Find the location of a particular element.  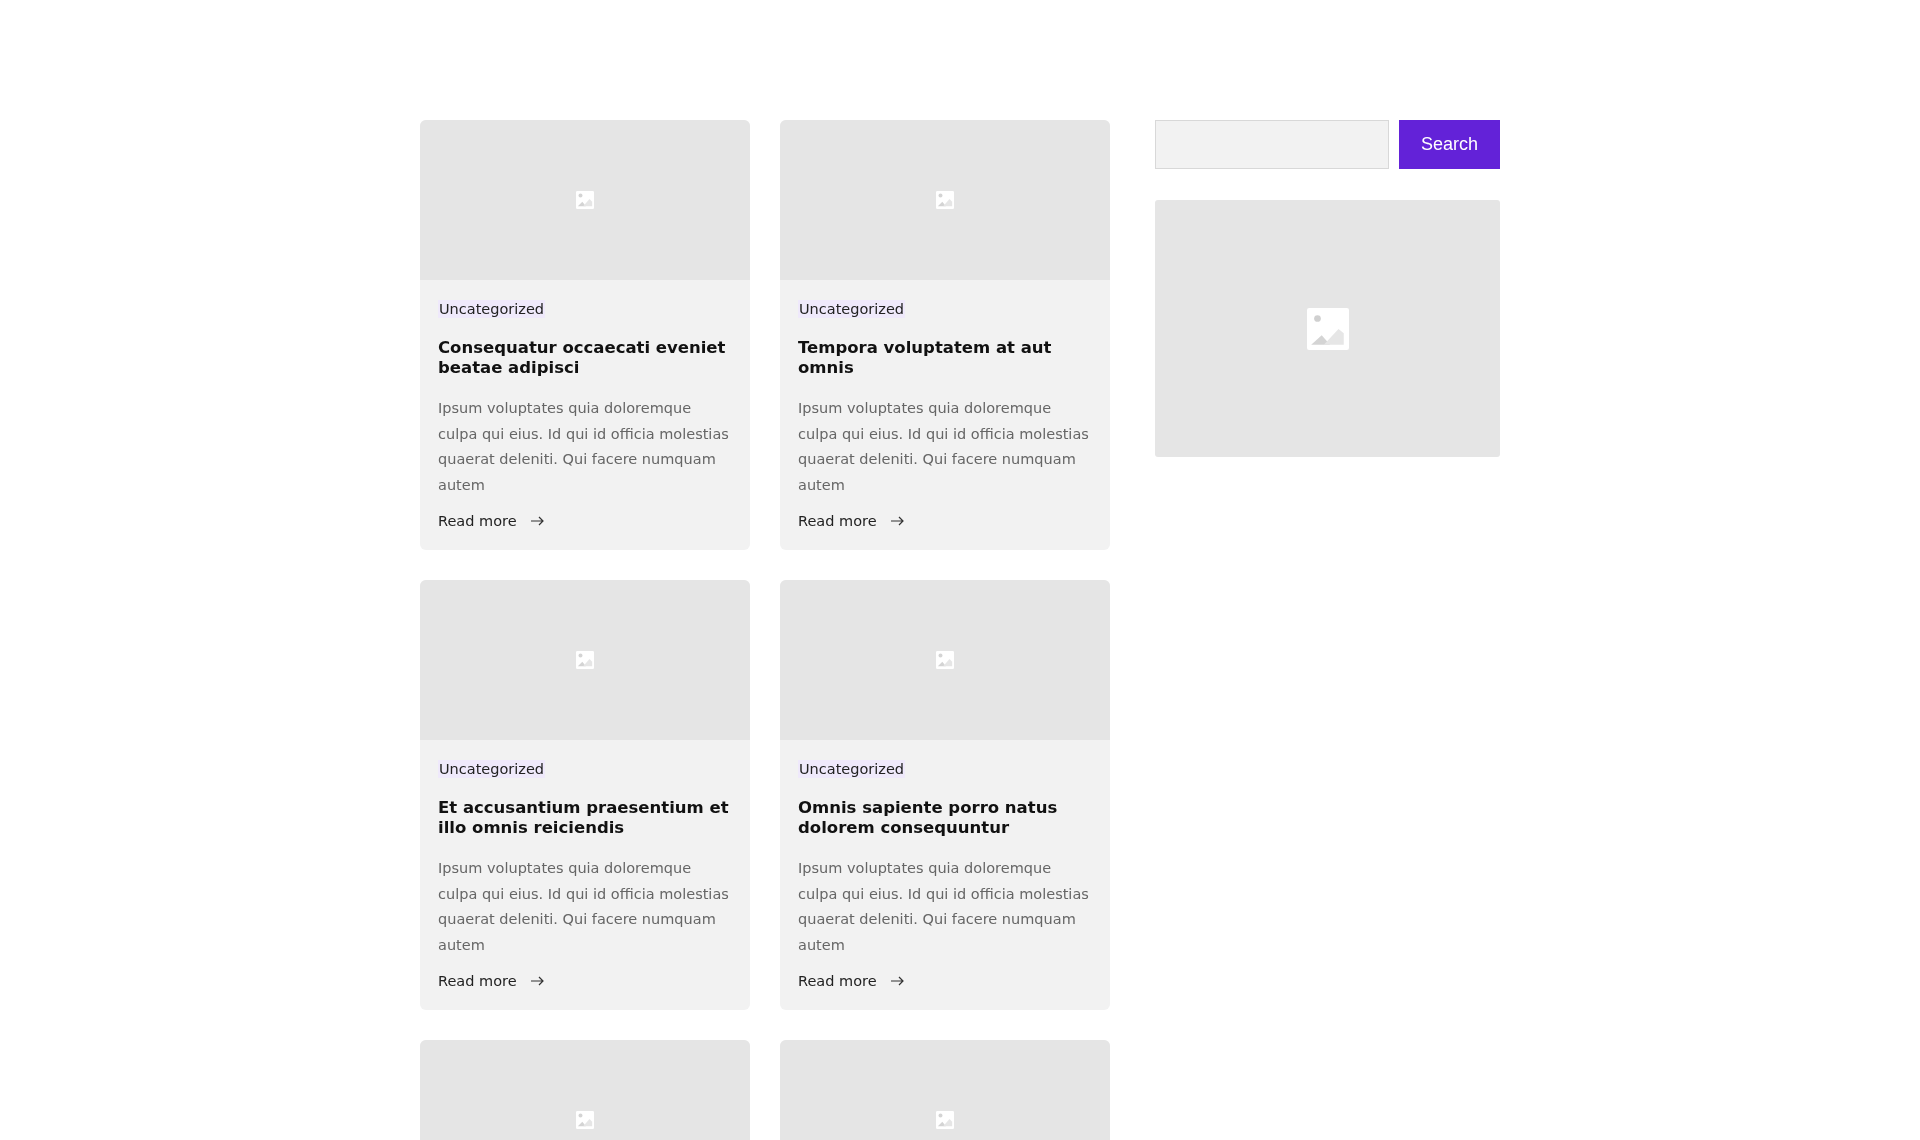

search-button: Search is located at coordinates (1449, 144).